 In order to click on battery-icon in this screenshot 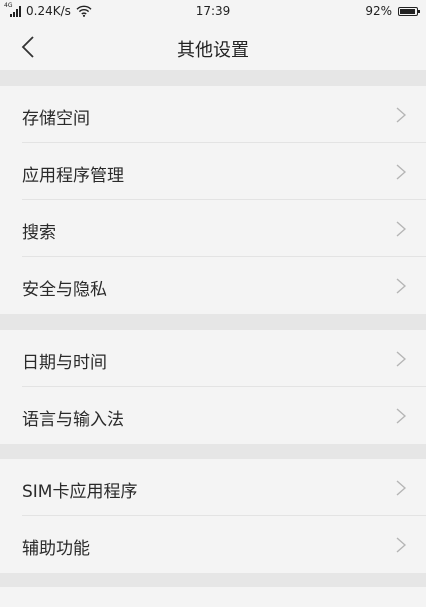, I will do `click(409, 11)`.